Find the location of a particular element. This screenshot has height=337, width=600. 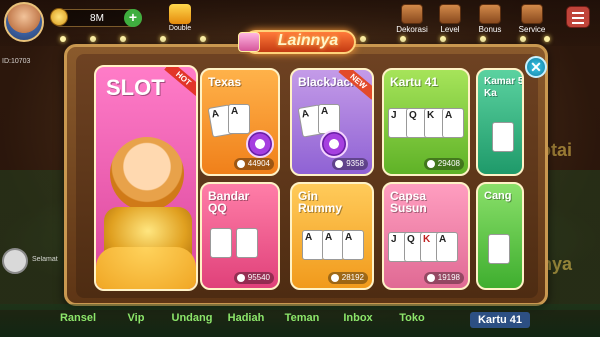

menu-icon is located at coordinates (578, 17).